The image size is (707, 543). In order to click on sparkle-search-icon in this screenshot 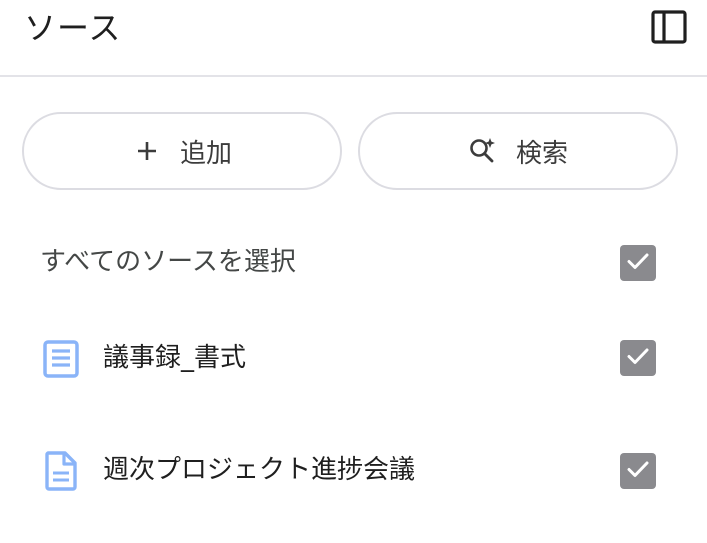, I will do `click(483, 151)`.